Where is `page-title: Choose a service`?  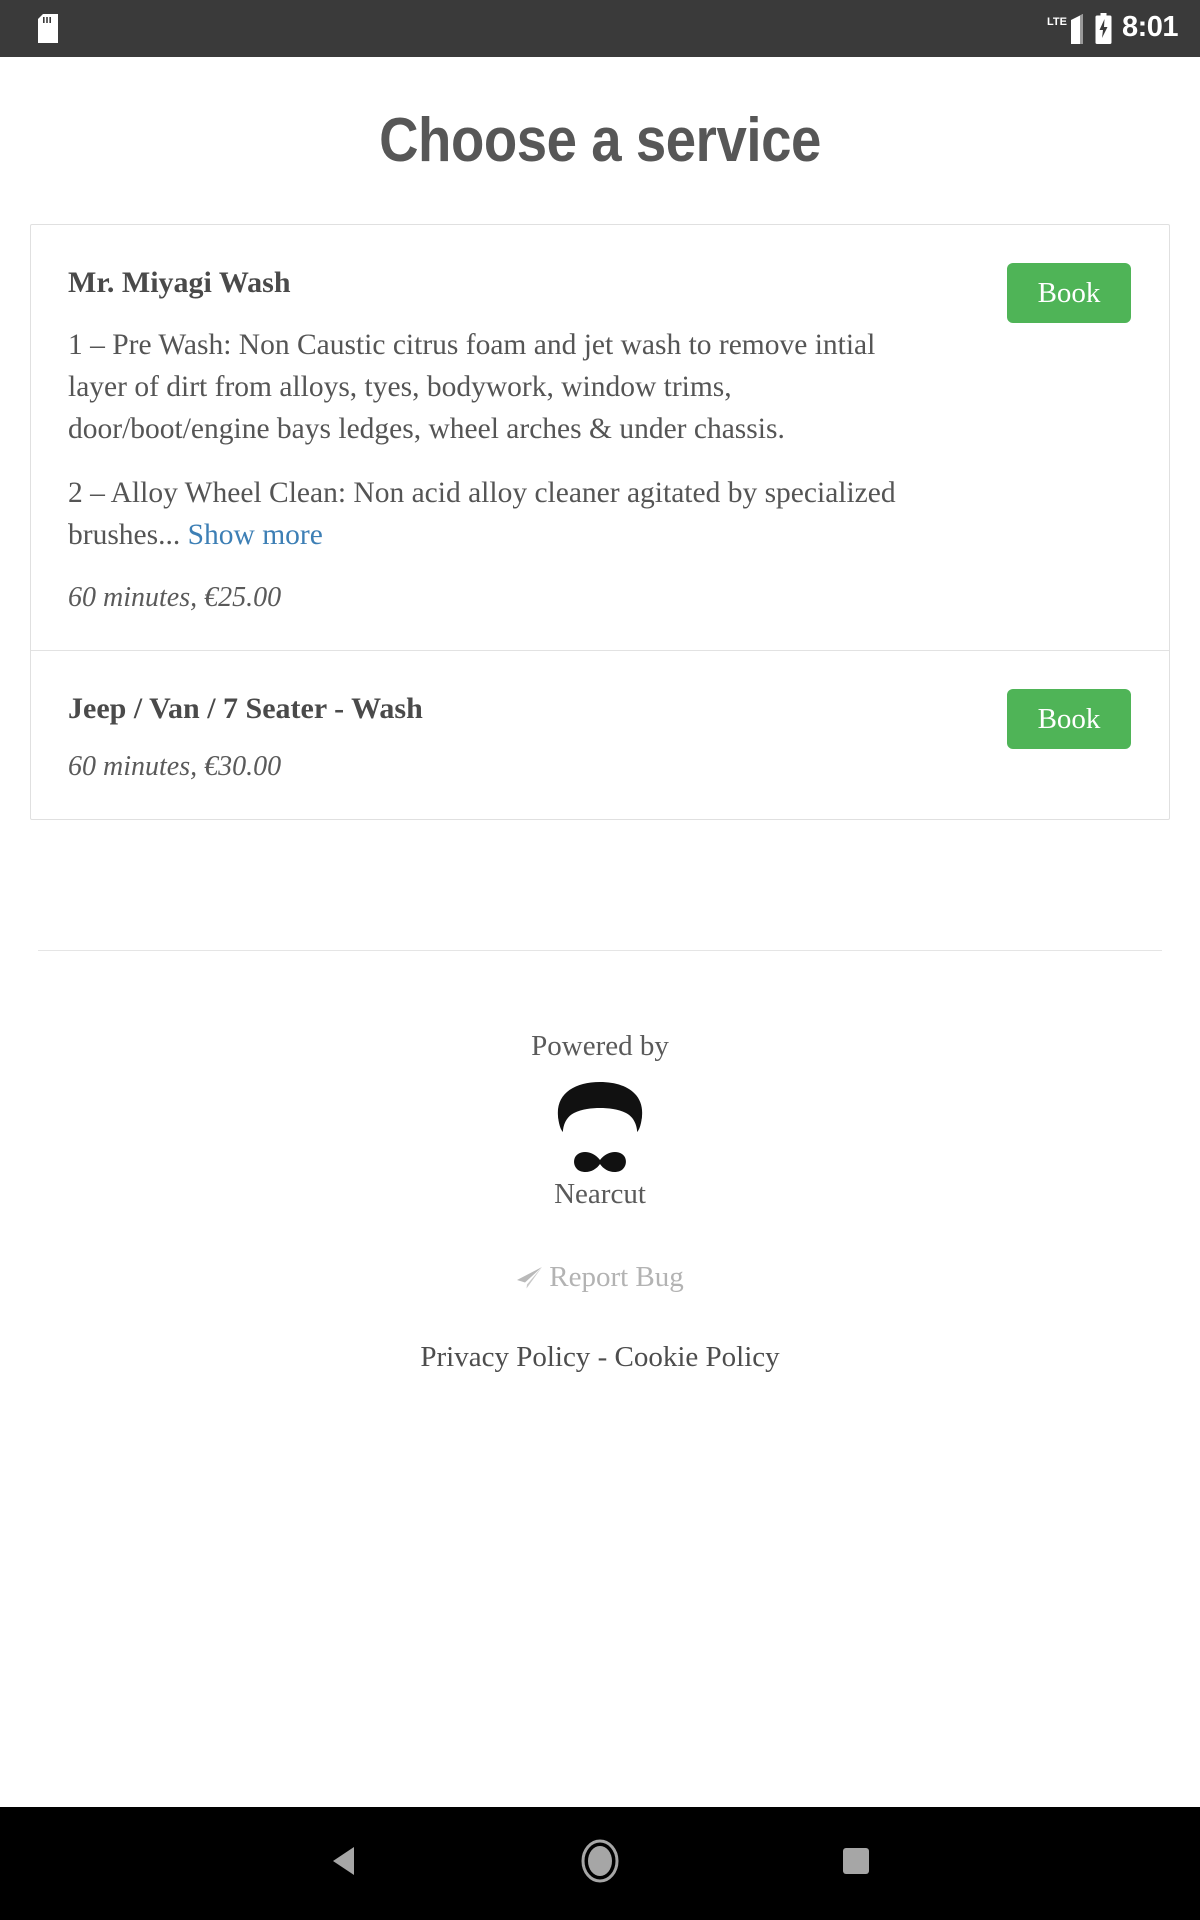 page-title: Choose a service is located at coordinates (600, 140).